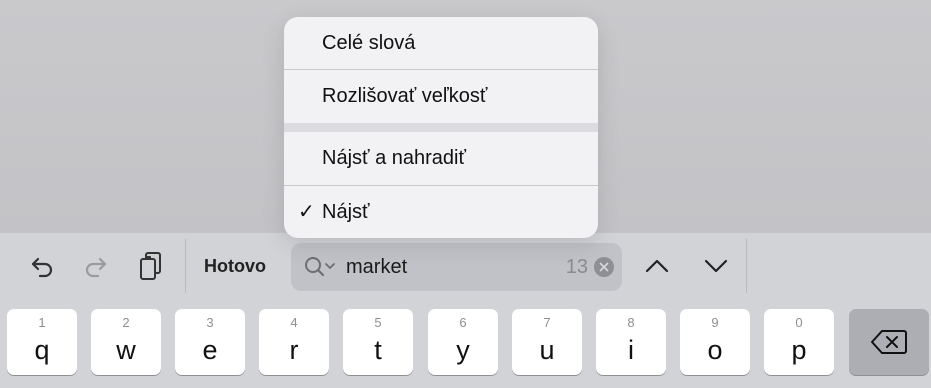  I want to click on delete-key, so click(889, 342).